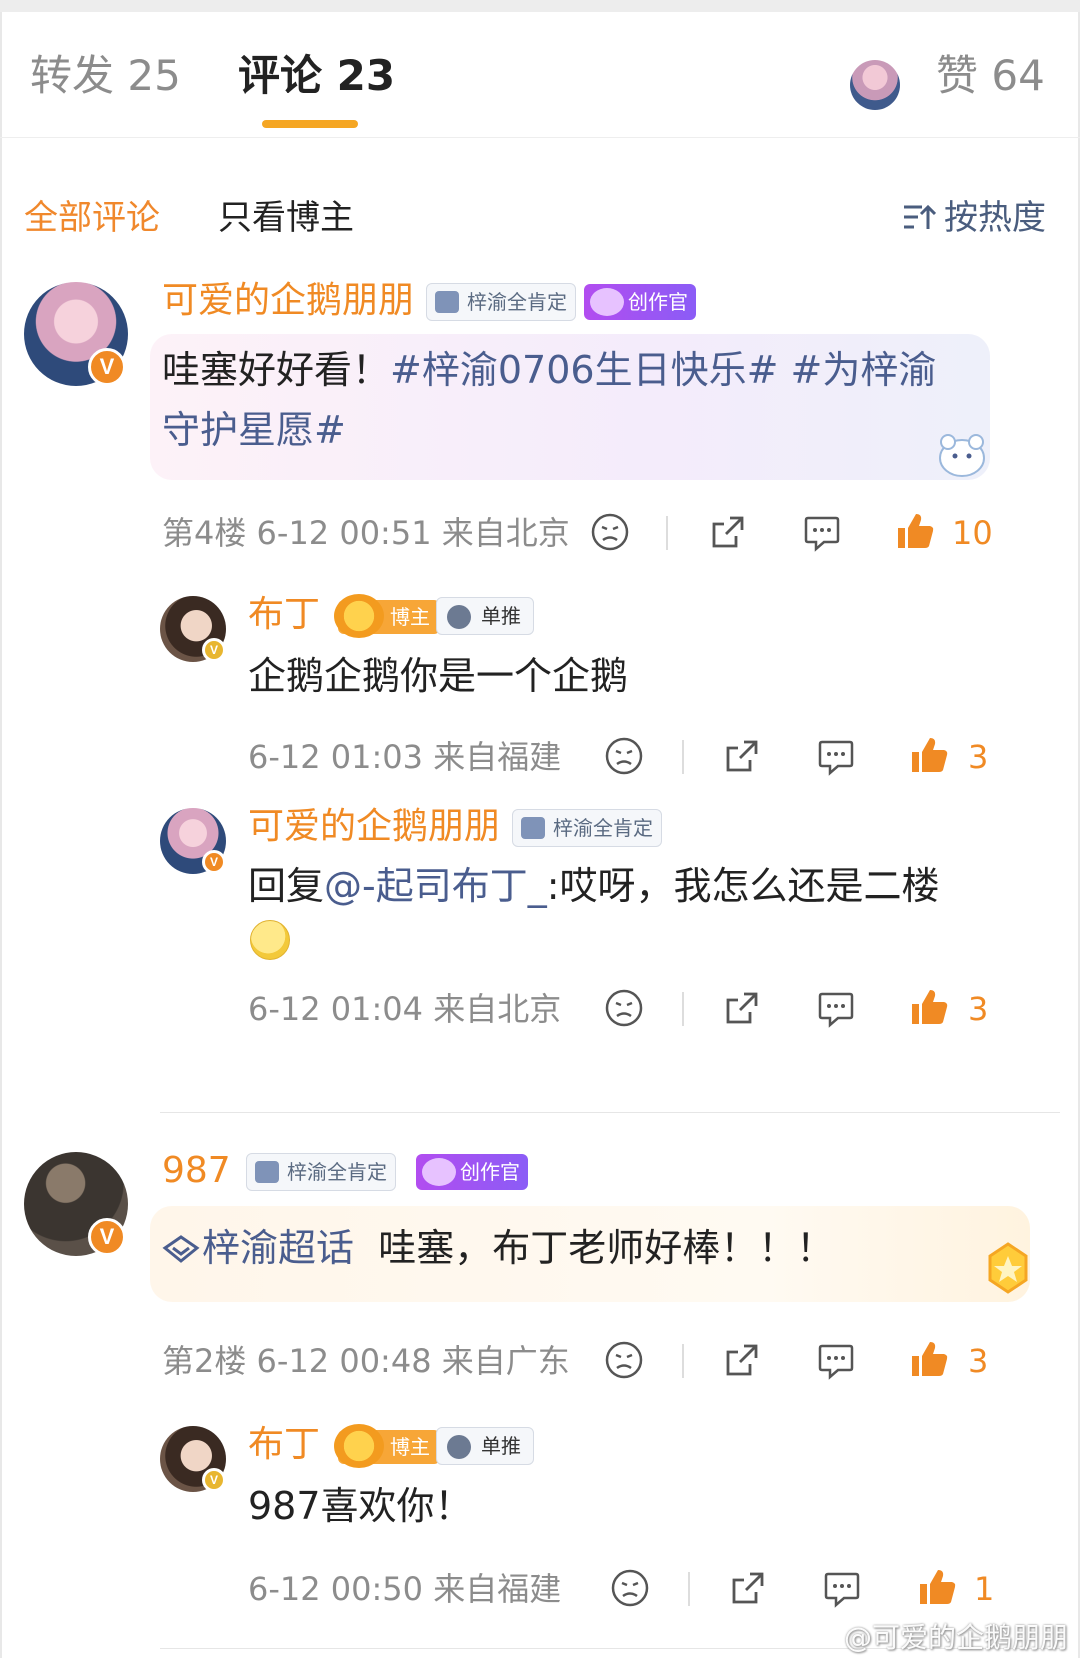  I want to click on smiling-face-emoji, so click(270, 940).